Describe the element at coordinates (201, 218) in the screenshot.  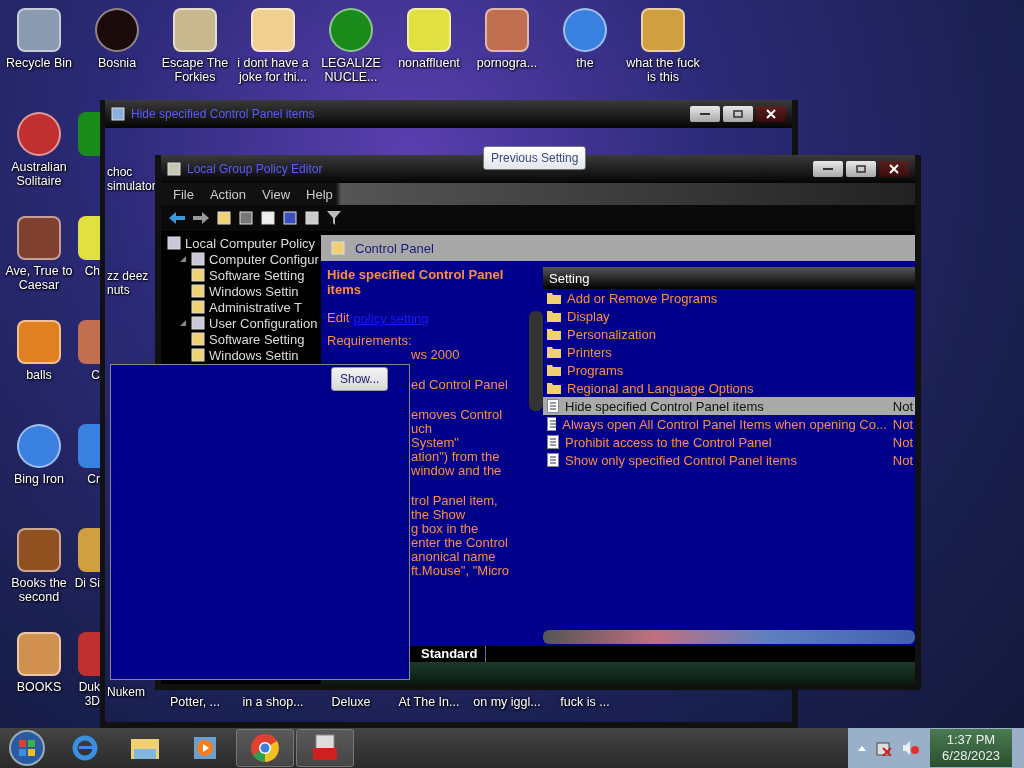
I see `forward-arrow-icon` at that location.